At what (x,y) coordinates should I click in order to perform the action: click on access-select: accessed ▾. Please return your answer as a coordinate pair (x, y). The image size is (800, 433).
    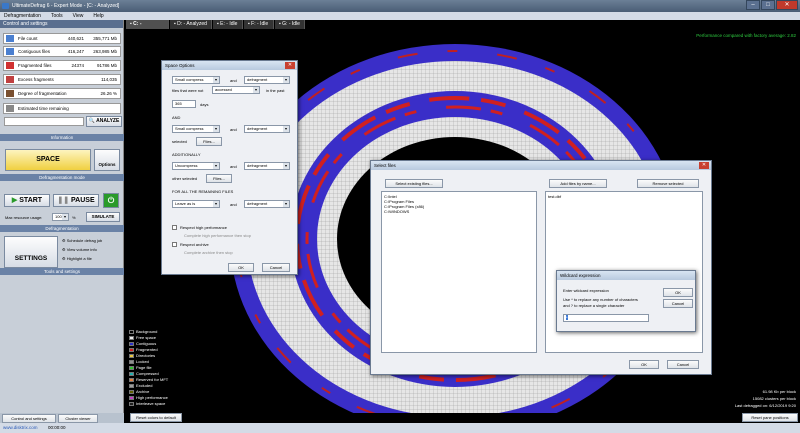
    Looking at the image, I should click on (236, 90).